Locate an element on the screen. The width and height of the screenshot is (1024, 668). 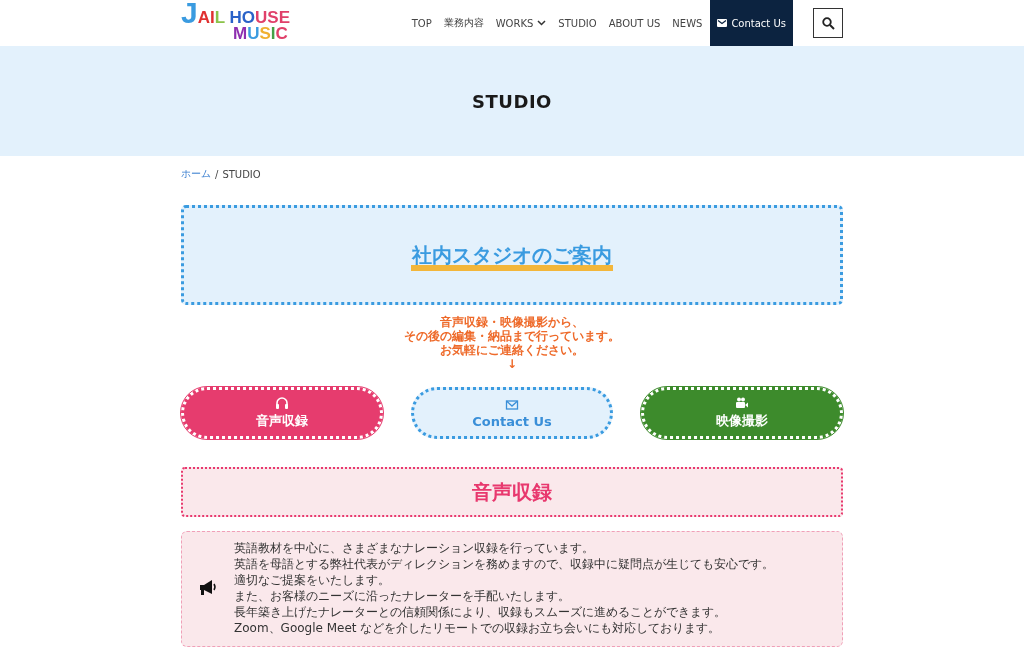
nav-link: TOP is located at coordinates (421, 23).